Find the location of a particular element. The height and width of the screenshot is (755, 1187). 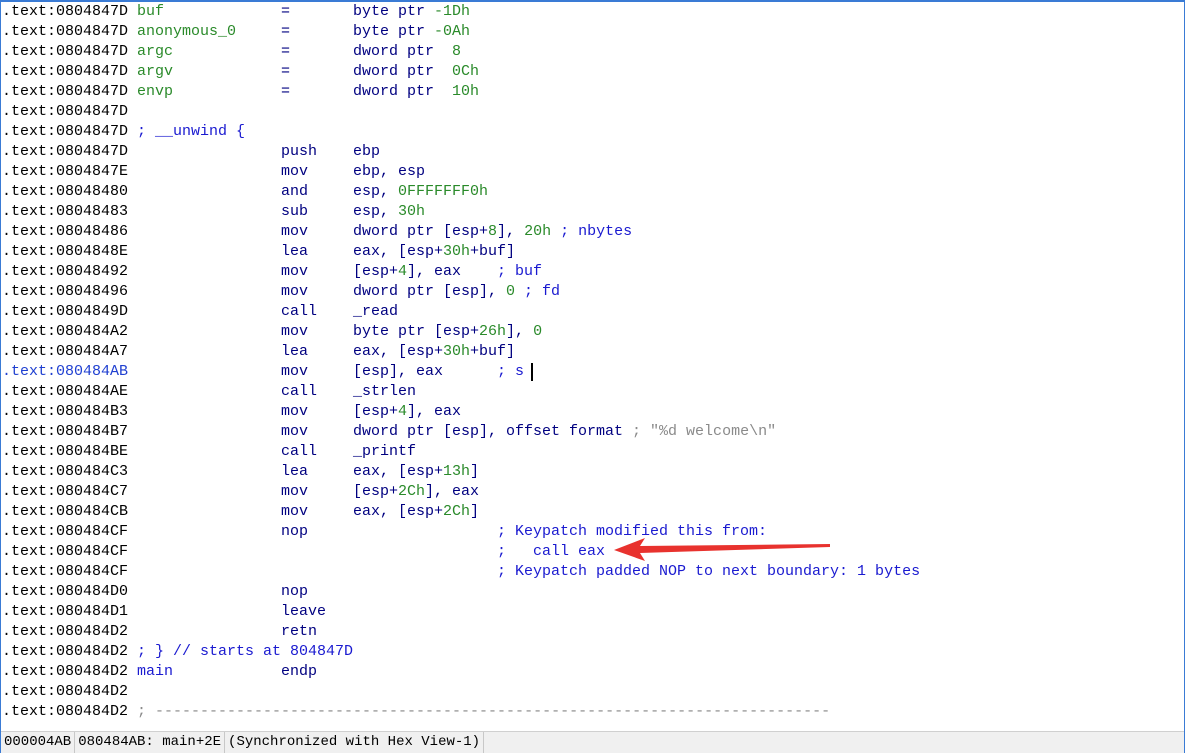

arrow-shape is located at coordinates (722, 549).